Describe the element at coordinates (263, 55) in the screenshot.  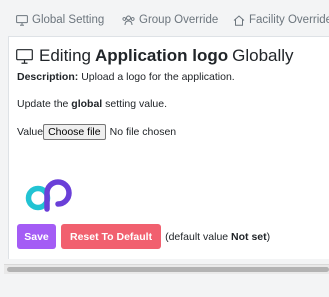
I see `title-suffix: Globally` at that location.